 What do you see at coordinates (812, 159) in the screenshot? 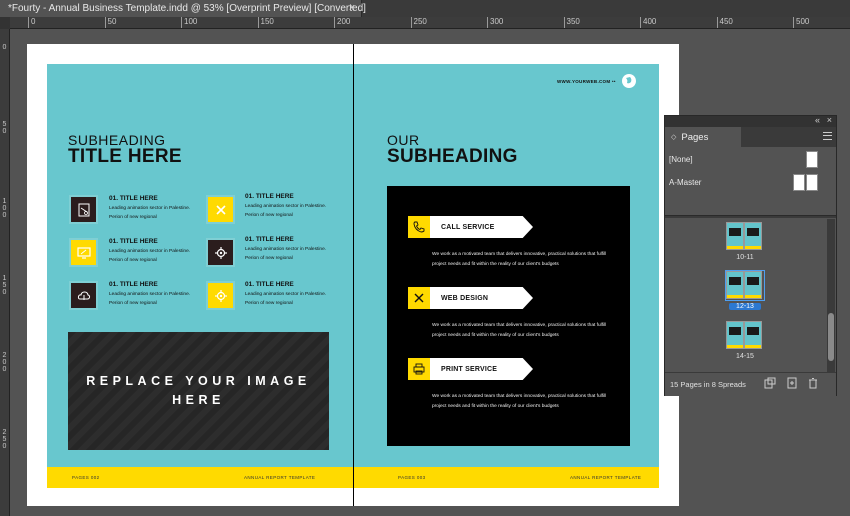
I see `master-thumbnail` at bounding box center [812, 159].